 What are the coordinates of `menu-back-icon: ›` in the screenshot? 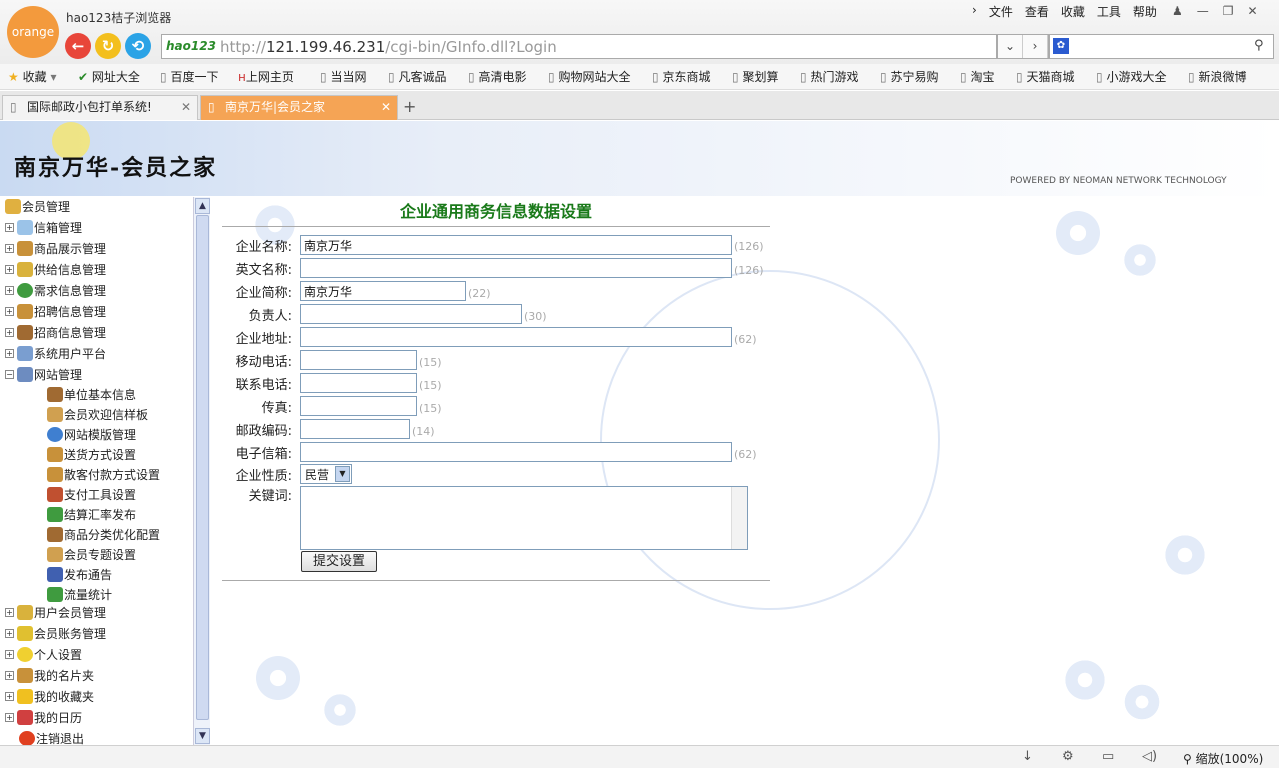 It's located at (974, 12).